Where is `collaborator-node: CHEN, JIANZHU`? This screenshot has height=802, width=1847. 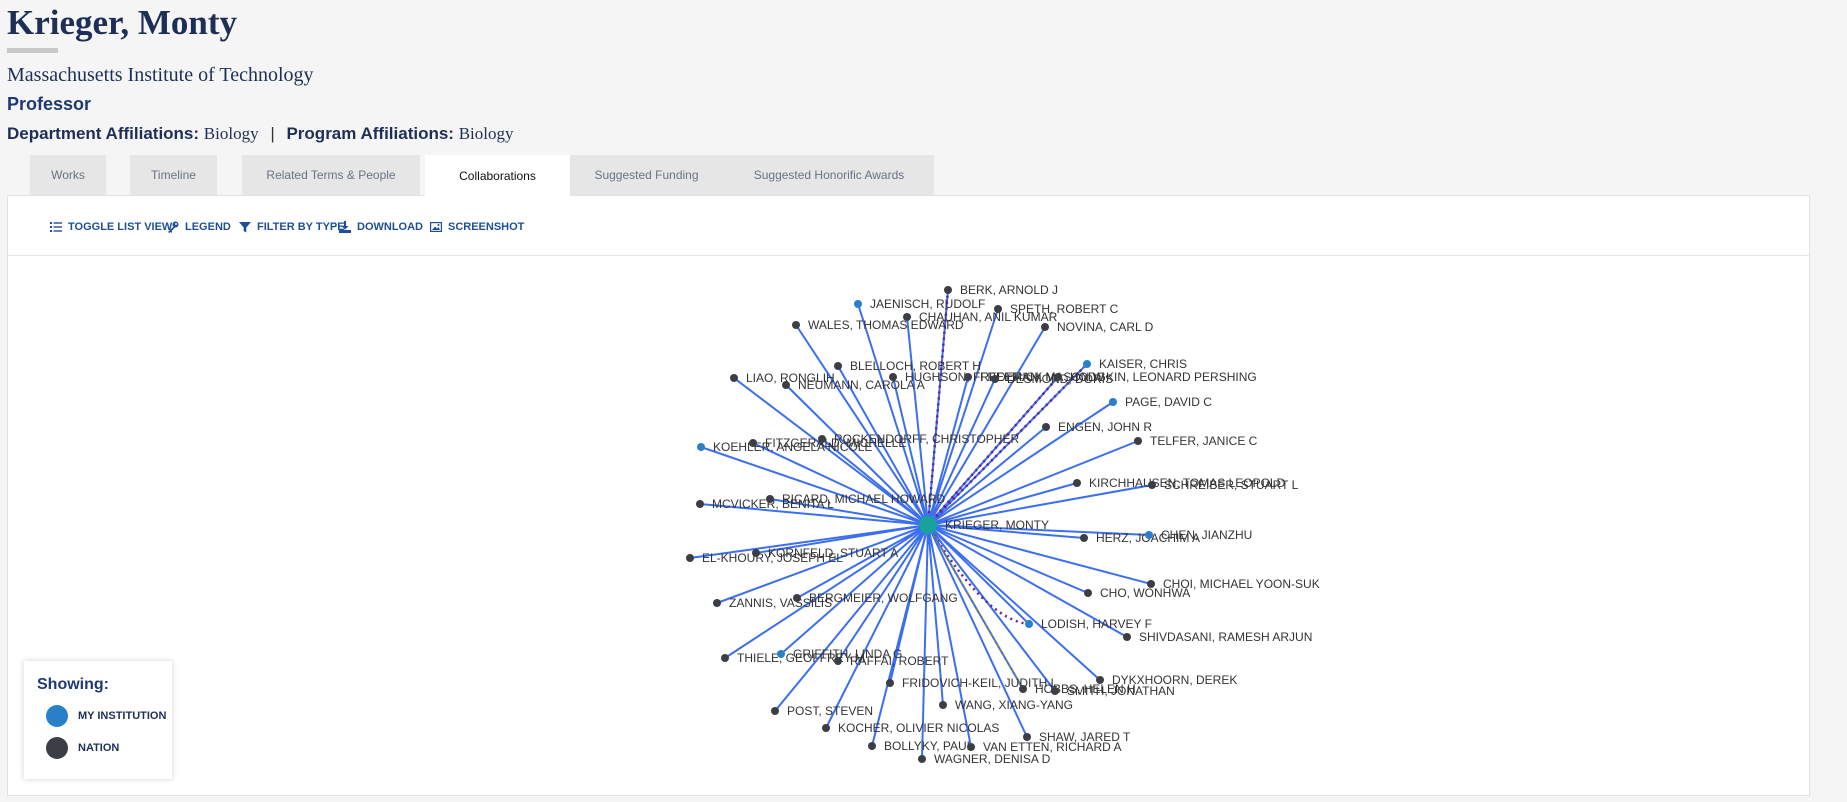 collaborator-node: CHEN, JIANZHU is located at coordinates (1198, 535).